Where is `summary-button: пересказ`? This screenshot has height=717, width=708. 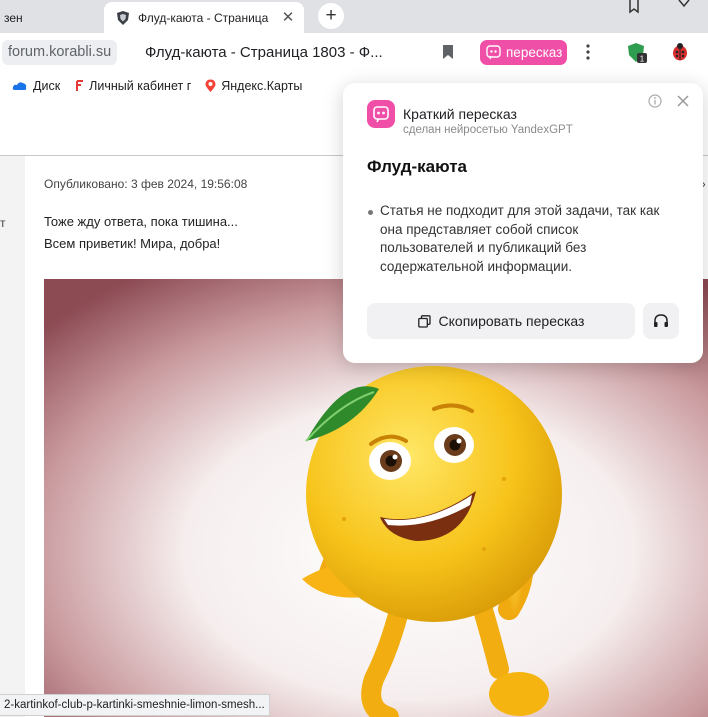 summary-button: пересказ is located at coordinates (523, 52).